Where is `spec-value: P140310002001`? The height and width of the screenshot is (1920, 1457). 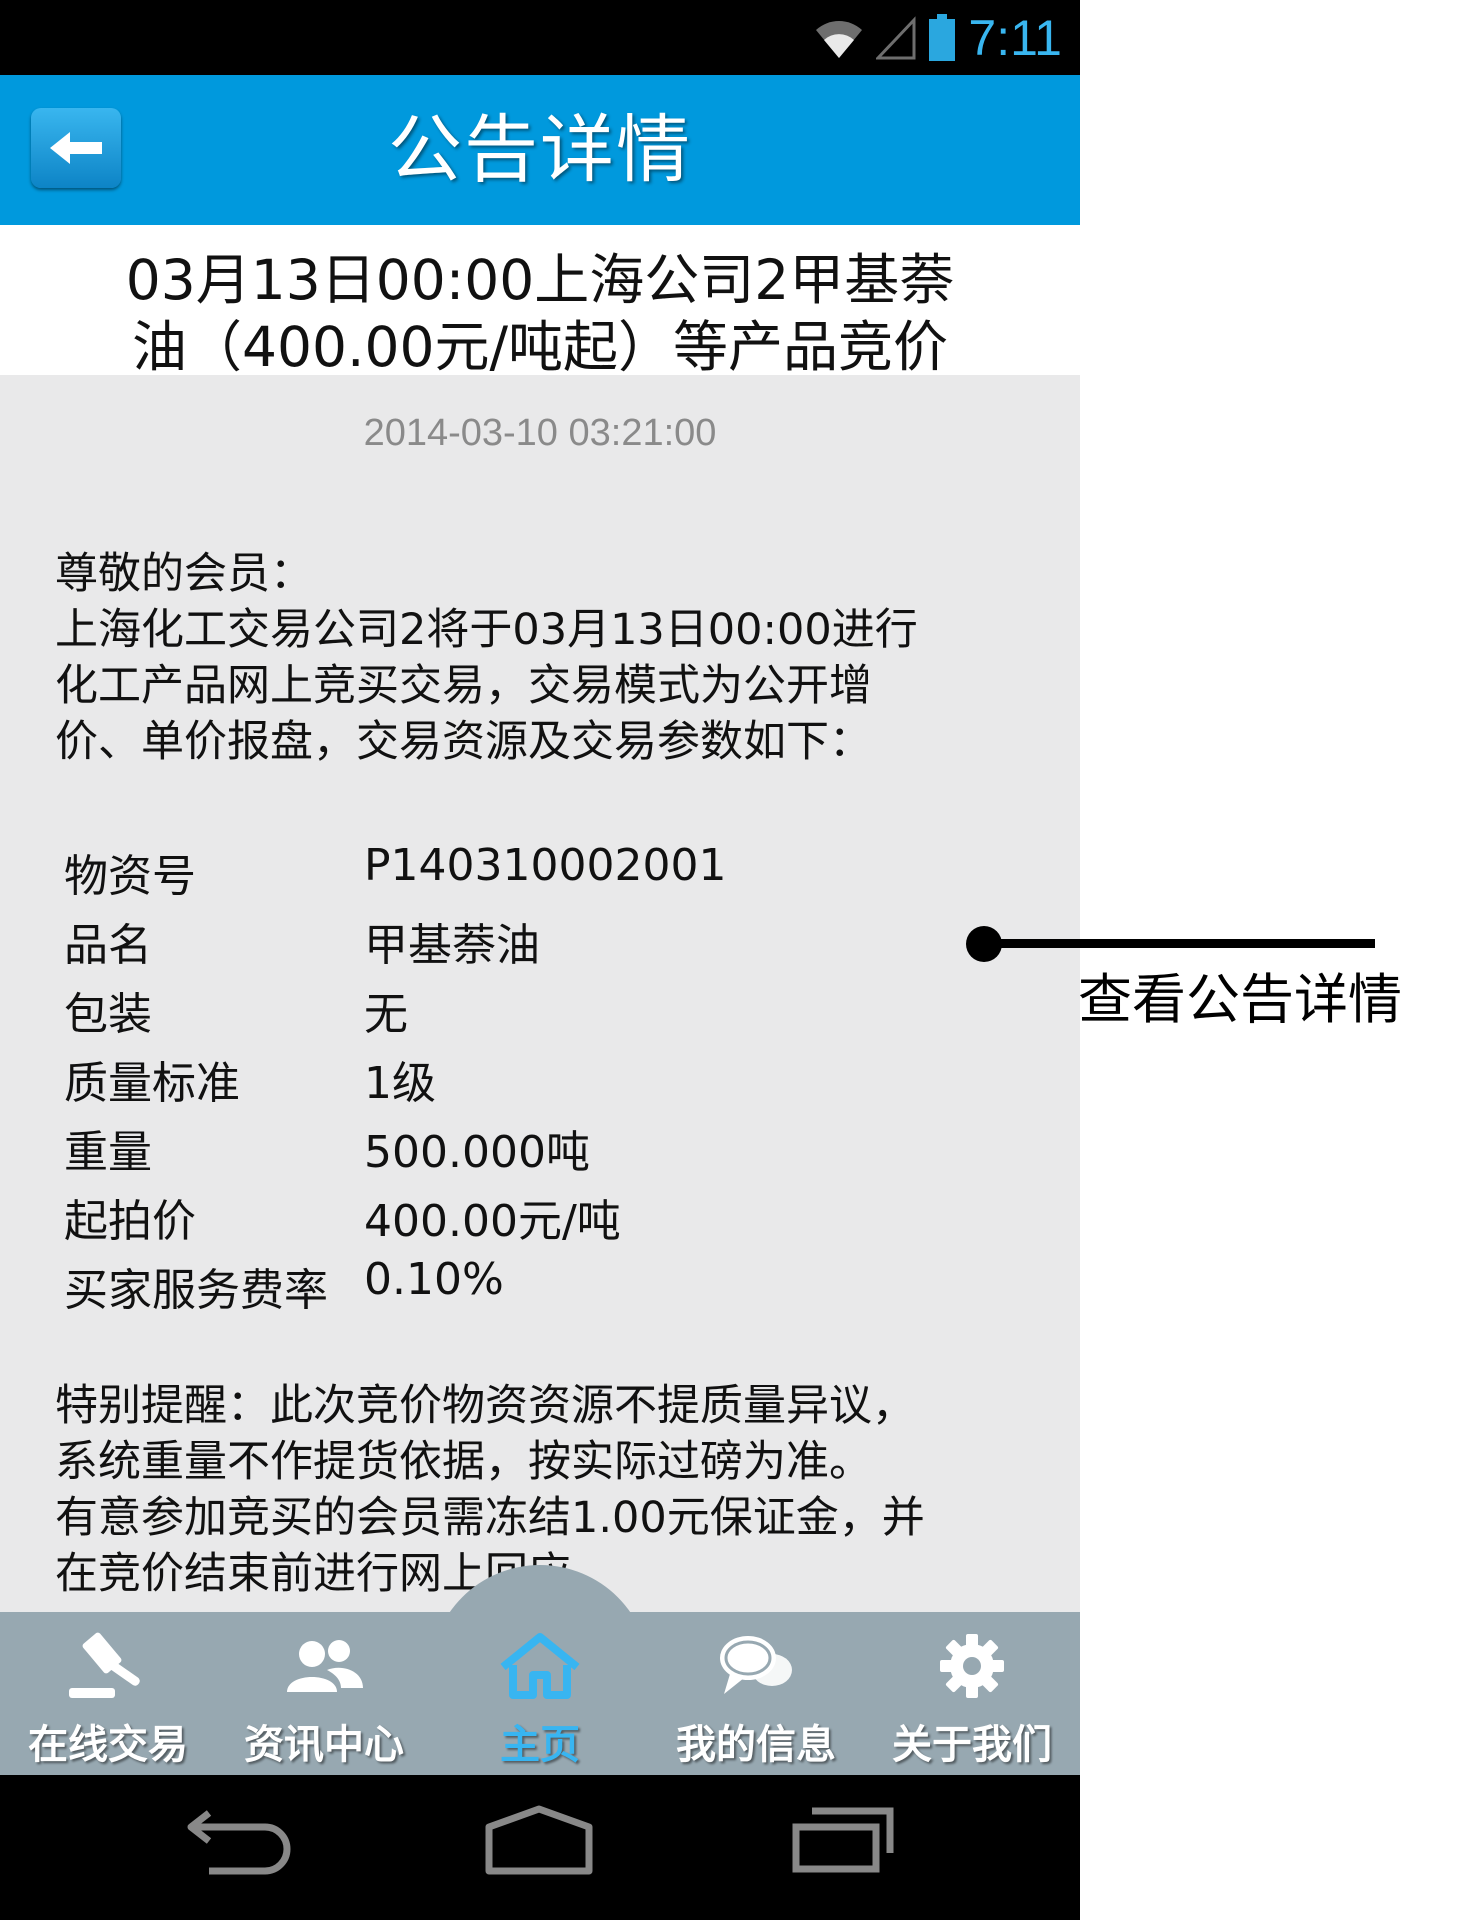
spec-value: P140310002001 is located at coordinates (545, 865).